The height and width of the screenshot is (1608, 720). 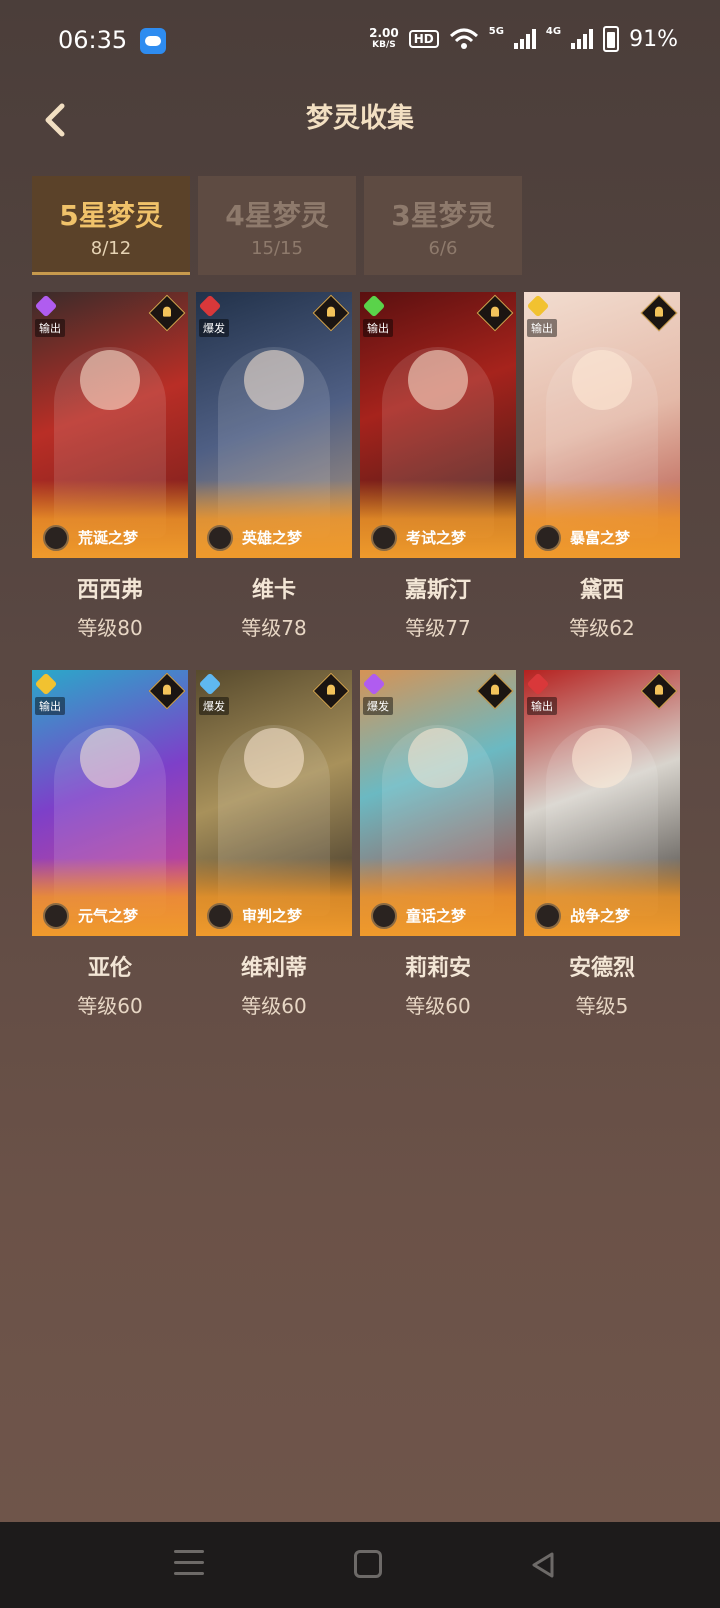 I want to click on battery-icon, so click(x=611, y=39).